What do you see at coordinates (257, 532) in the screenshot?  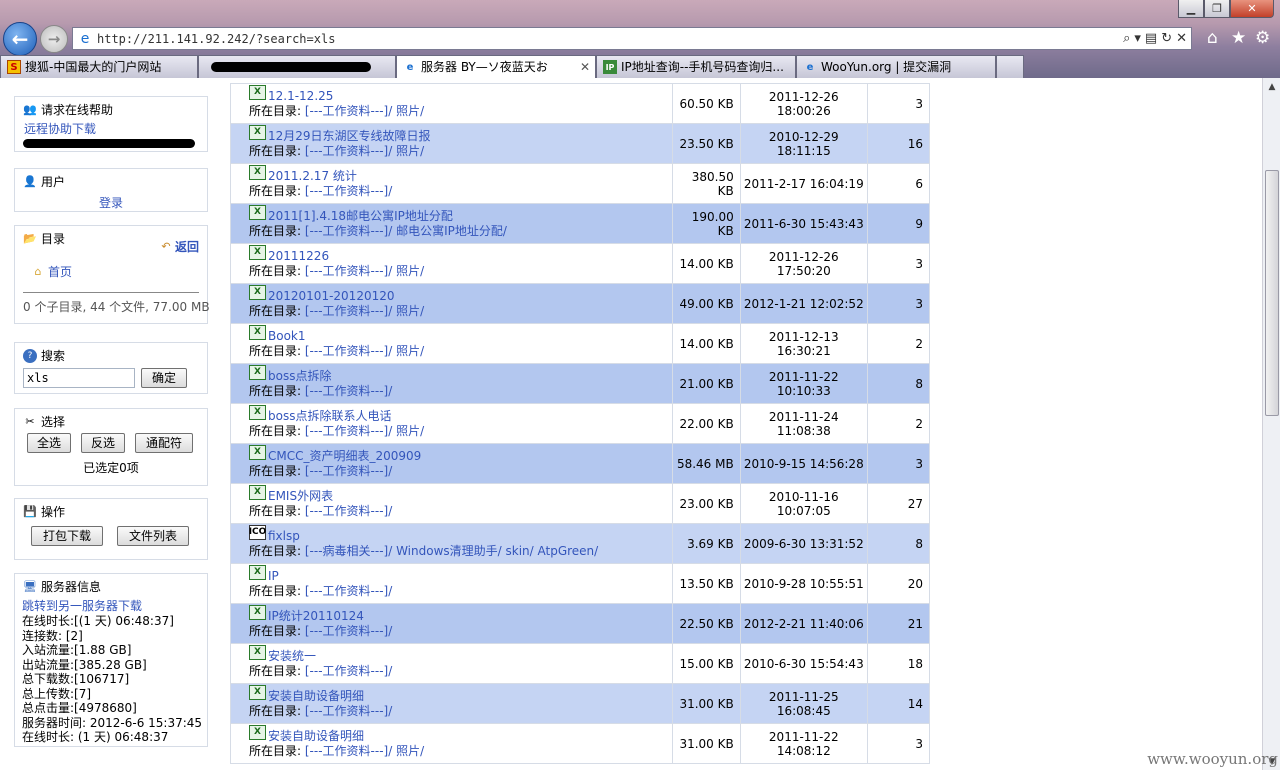 I see `ico-file-icon: ICO` at bounding box center [257, 532].